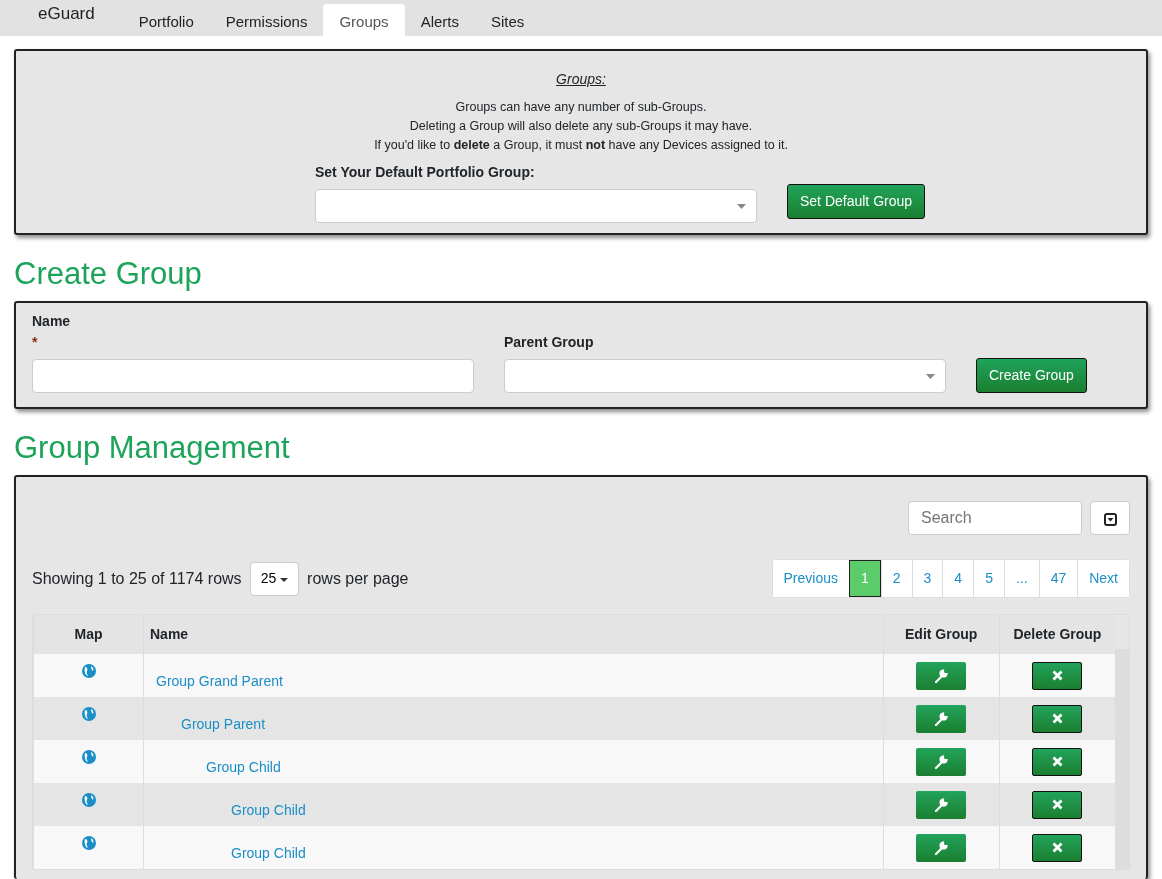 This screenshot has height=879, width=1162. Describe the element at coordinates (1057, 635) in the screenshot. I see `column-header: Delete Group` at that location.